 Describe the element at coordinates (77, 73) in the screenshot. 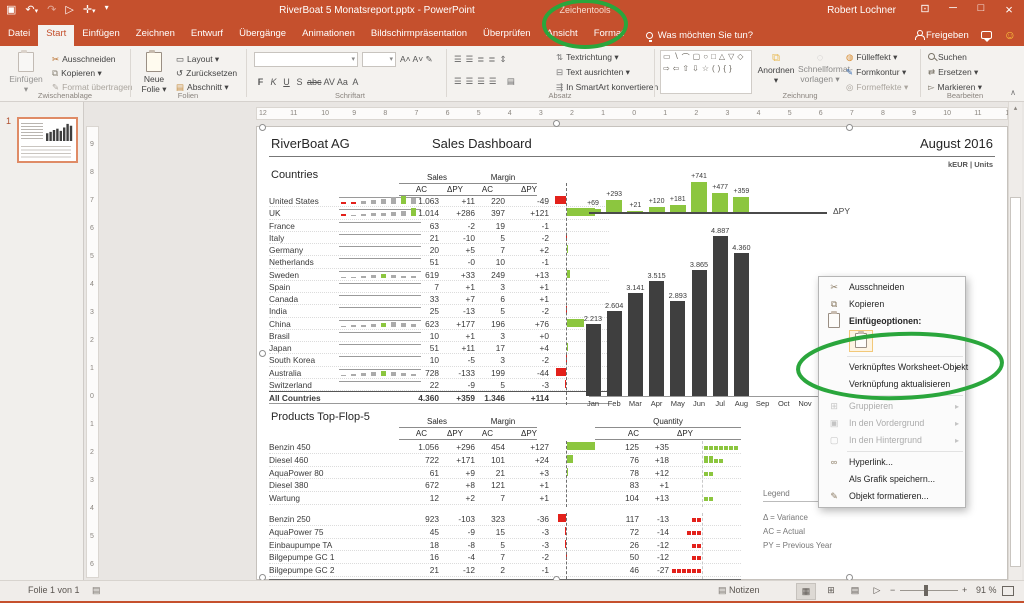

I see `copy-button: ⧉ Kopieren ▾` at that location.